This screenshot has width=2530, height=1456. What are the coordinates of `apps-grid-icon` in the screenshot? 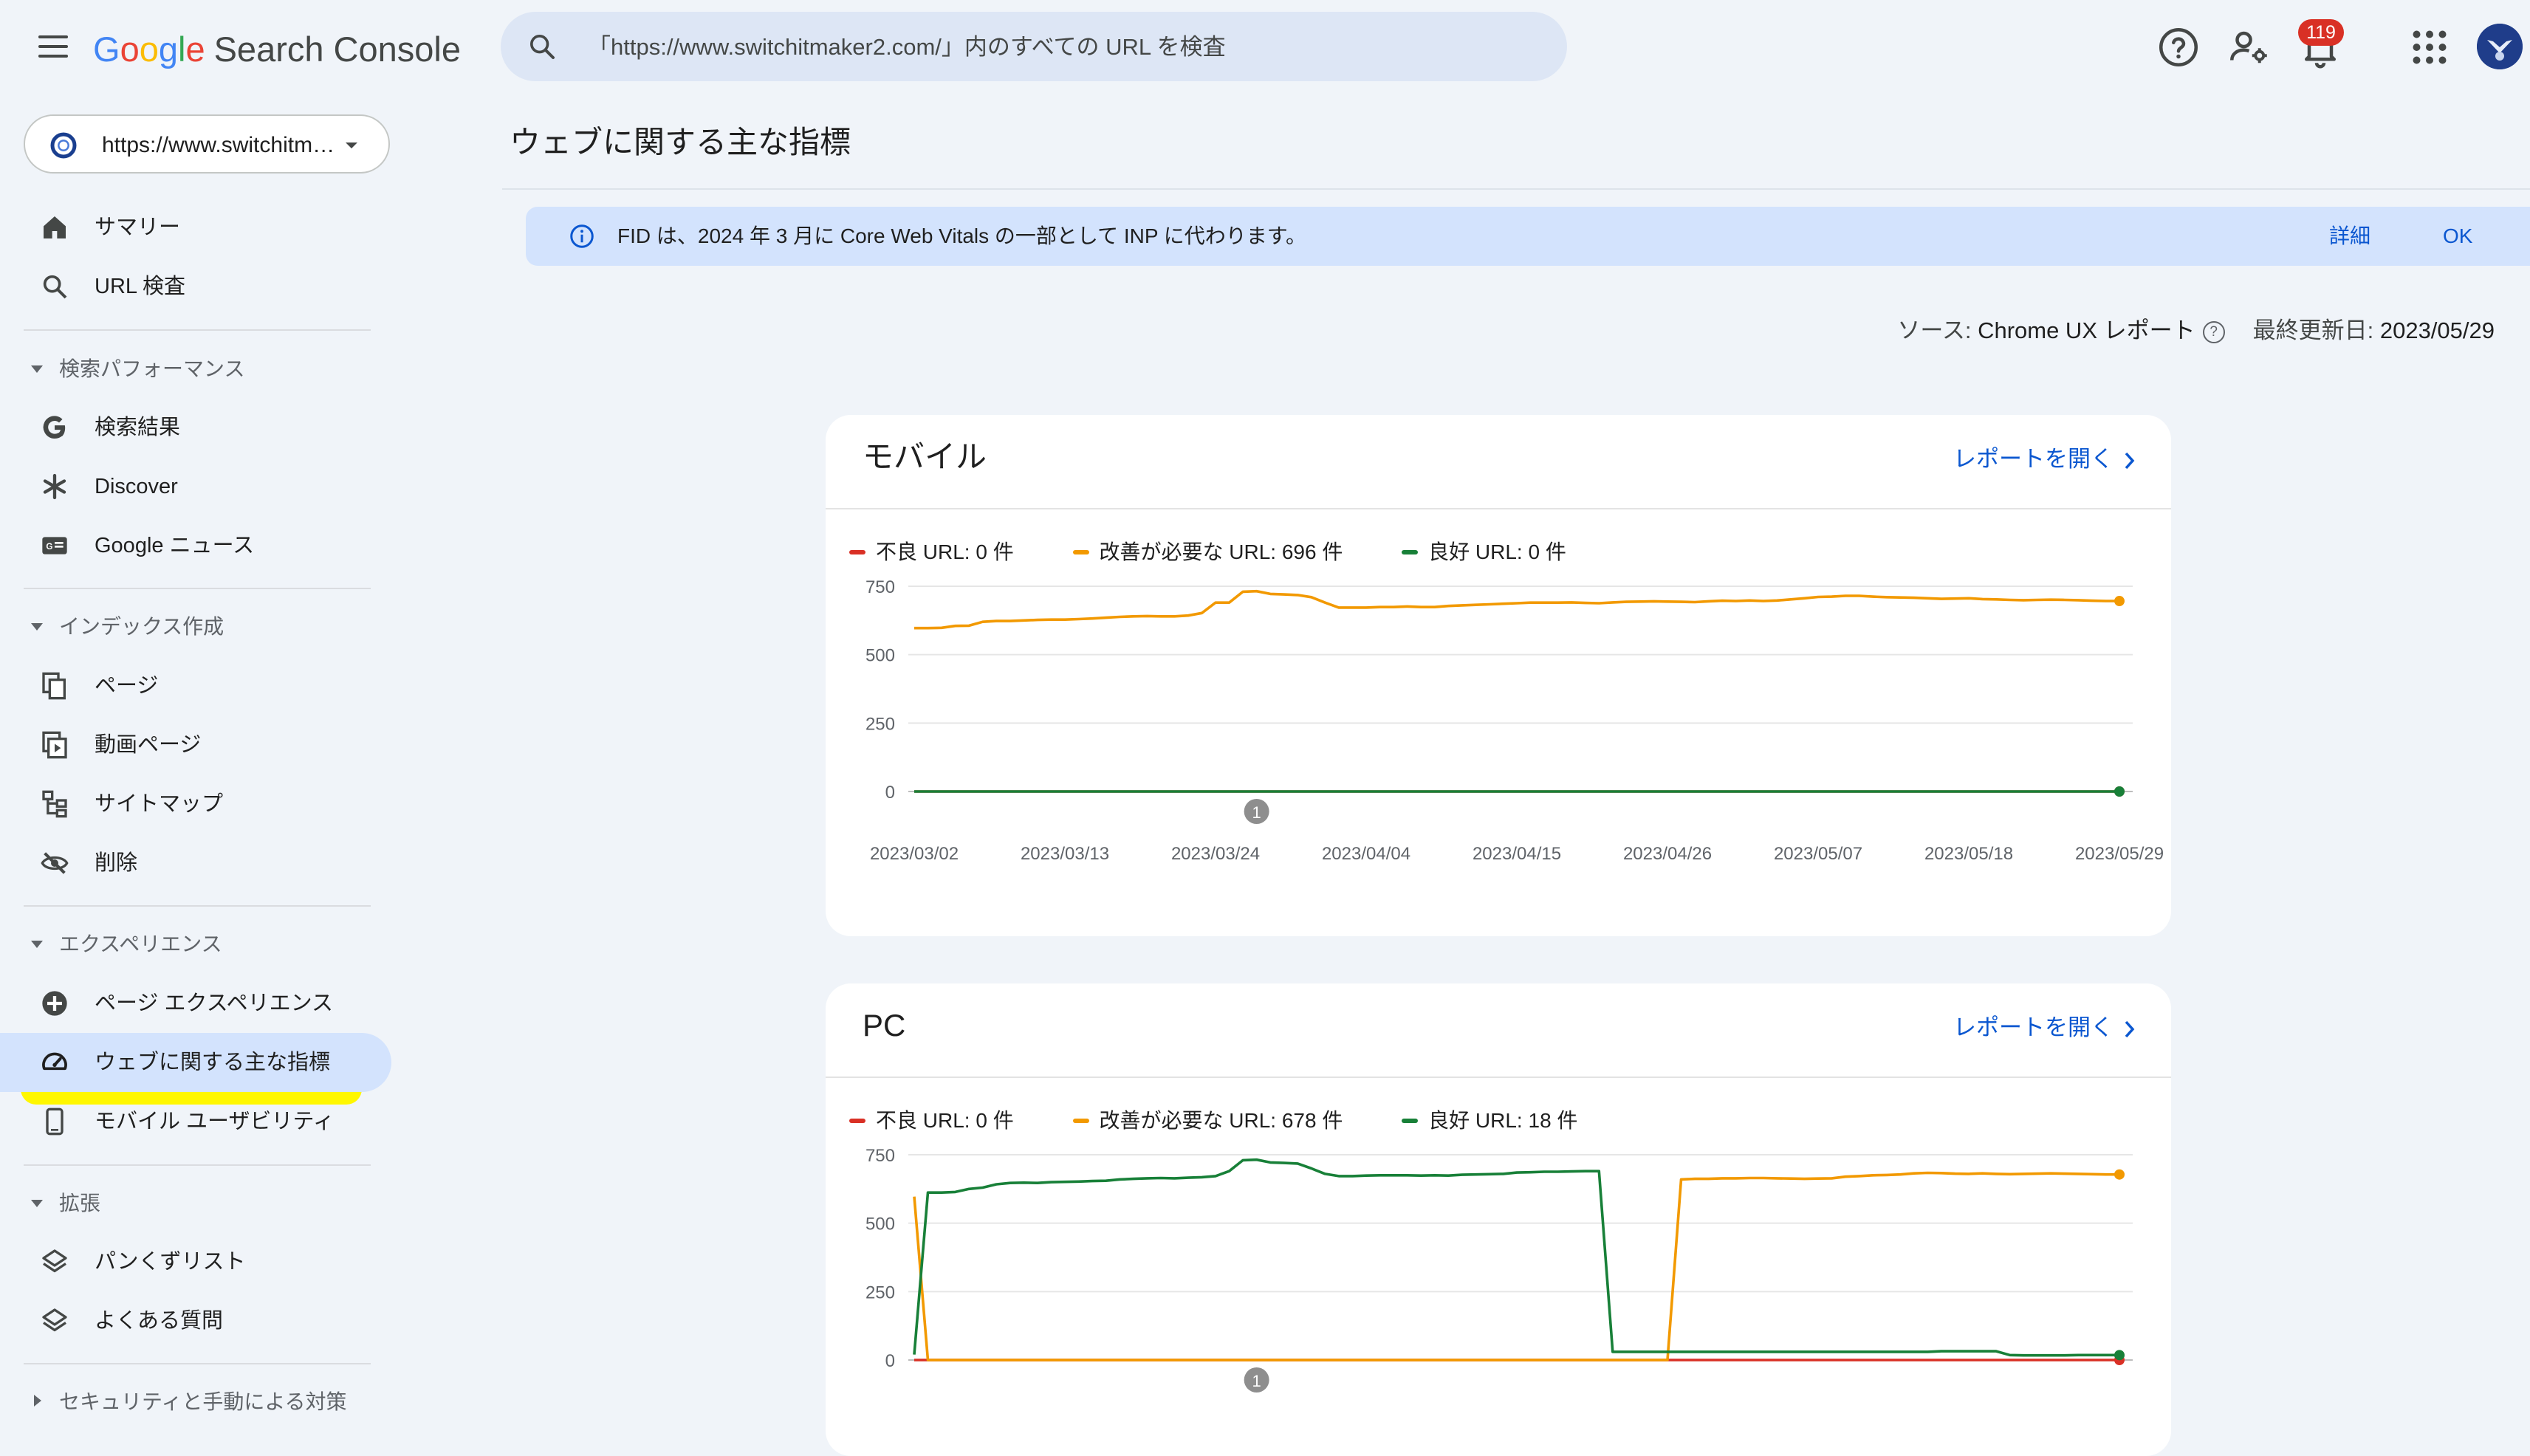 It's located at (2429, 47).